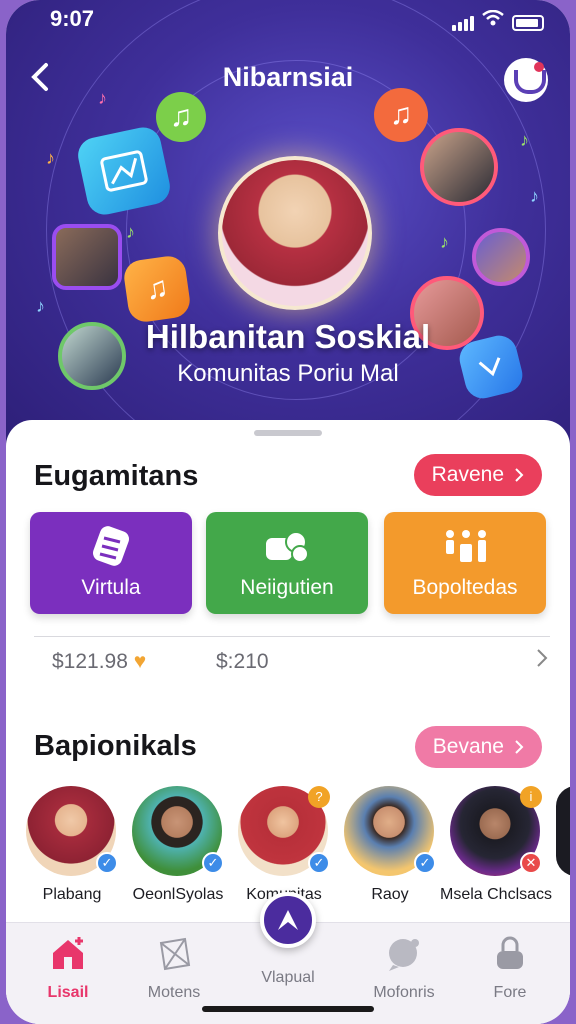 The width and height of the screenshot is (576, 1024). I want to click on avatar, so click(563, 831).